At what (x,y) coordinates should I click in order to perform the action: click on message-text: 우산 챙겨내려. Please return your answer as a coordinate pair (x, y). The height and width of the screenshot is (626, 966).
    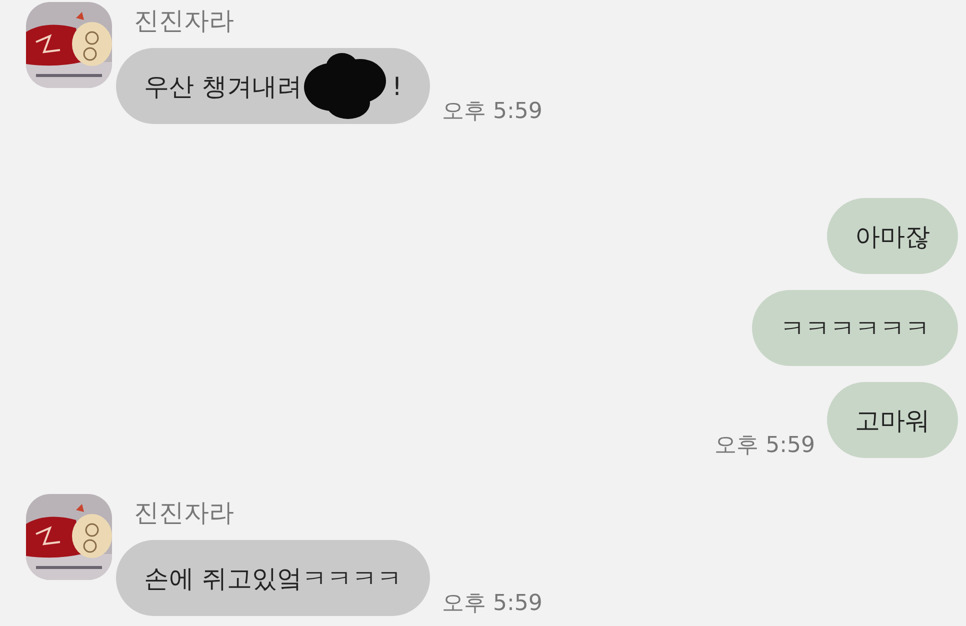
    Looking at the image, I should click on (223, 86).